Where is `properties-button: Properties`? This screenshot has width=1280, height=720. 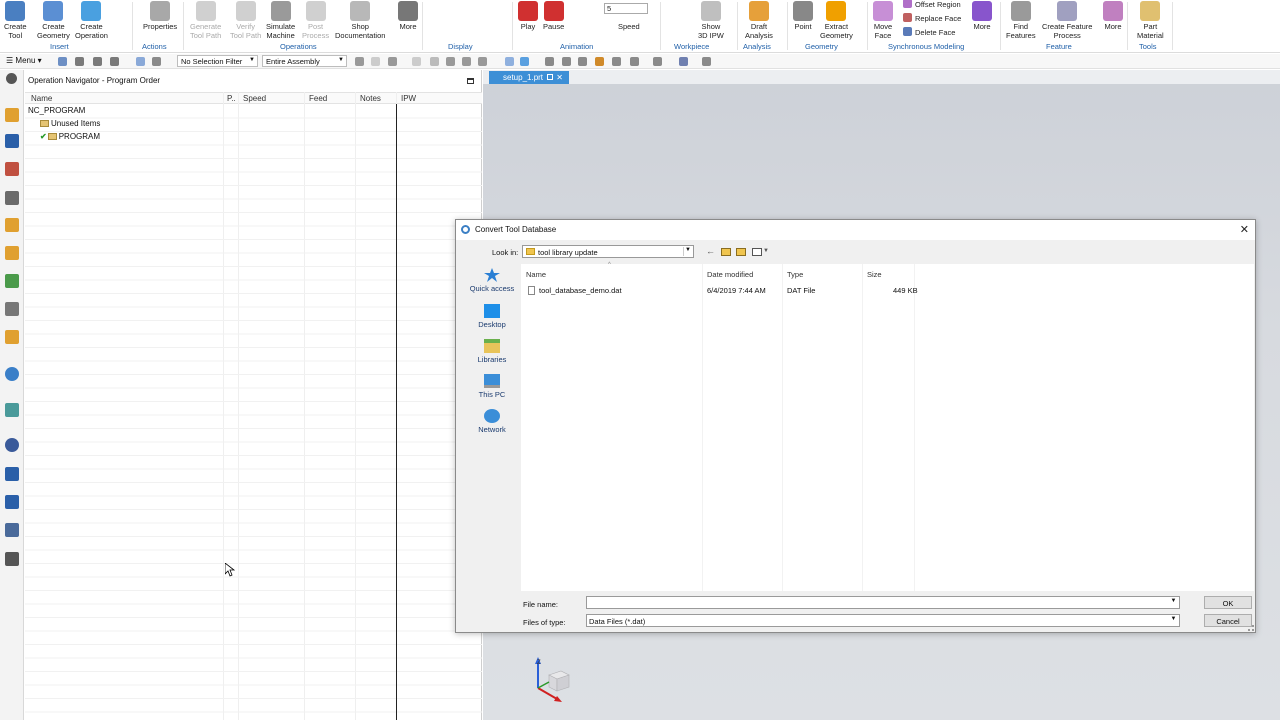
properties-button: Properties is located at coordinates (160, 16).